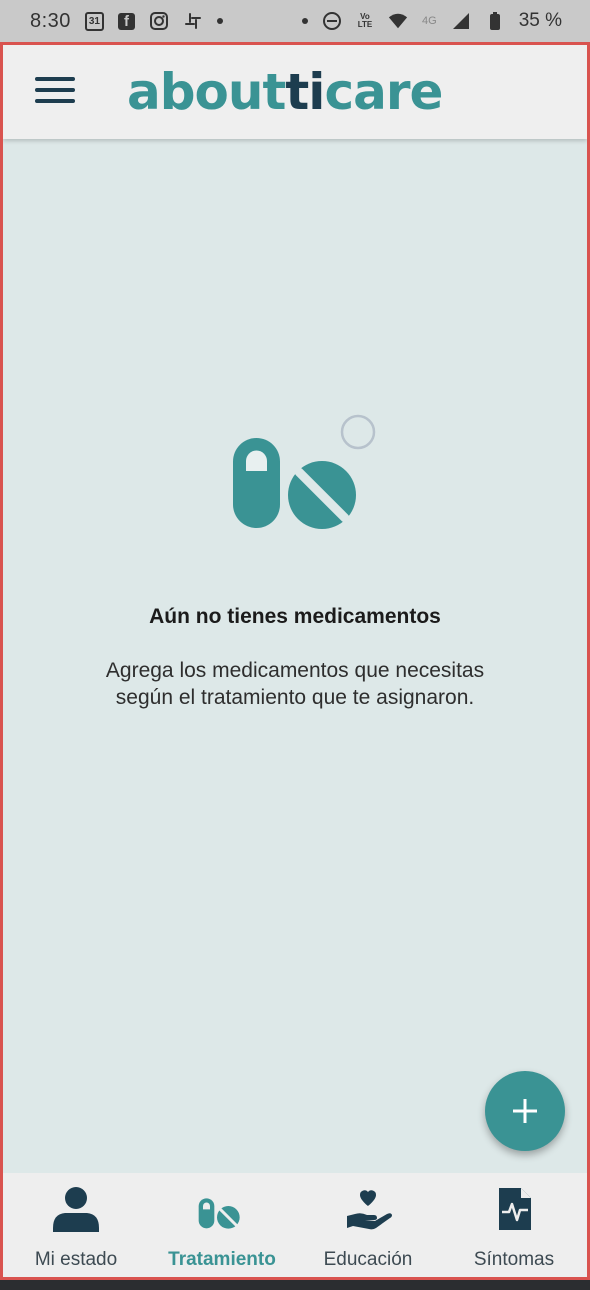 This screenshot has width=590, height=1290. I want to click on status-left: 8:30 31 f, so click(126, 21).